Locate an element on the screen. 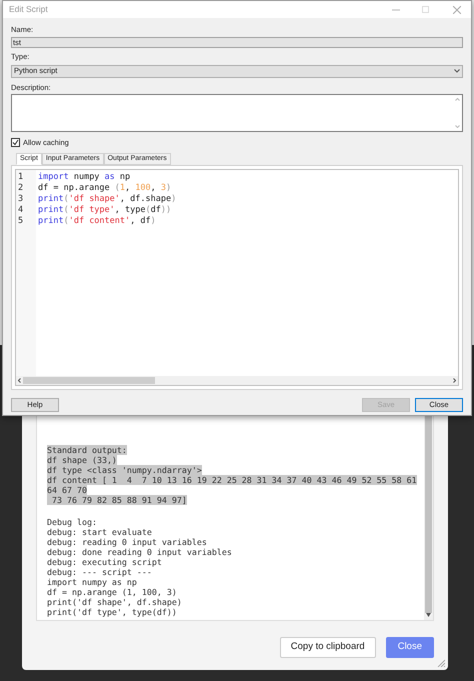 The image size is (474, 681). scroll-left-icon is located at coordinates (19, 380).